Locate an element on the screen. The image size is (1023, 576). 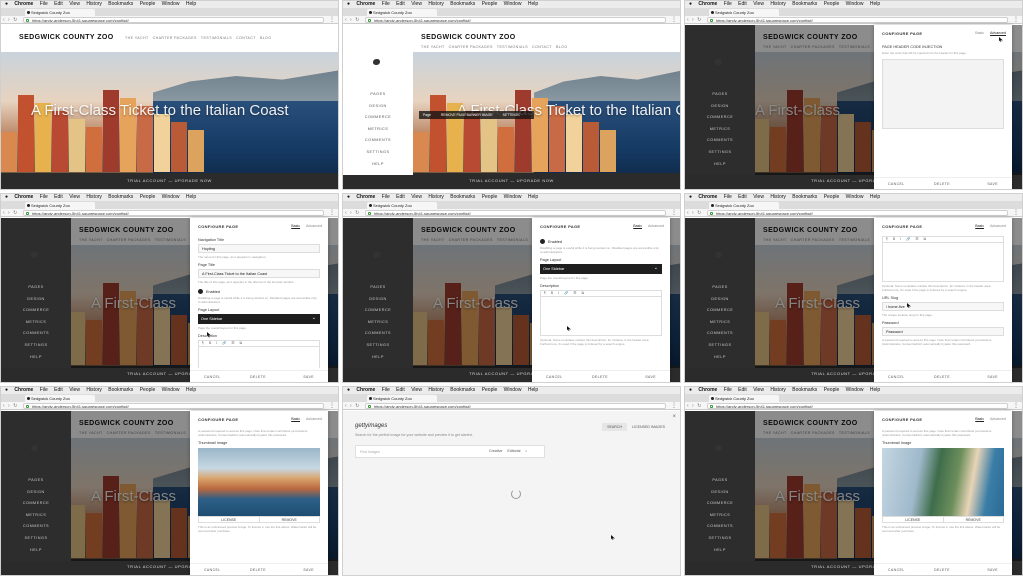
site-logo: SEDGWICK COUNTY ZOO is located at coordinates (468, 37).